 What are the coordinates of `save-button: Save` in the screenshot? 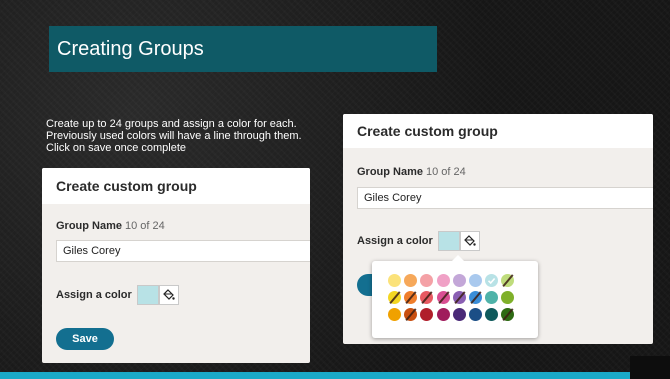 It's located at (85, 339).